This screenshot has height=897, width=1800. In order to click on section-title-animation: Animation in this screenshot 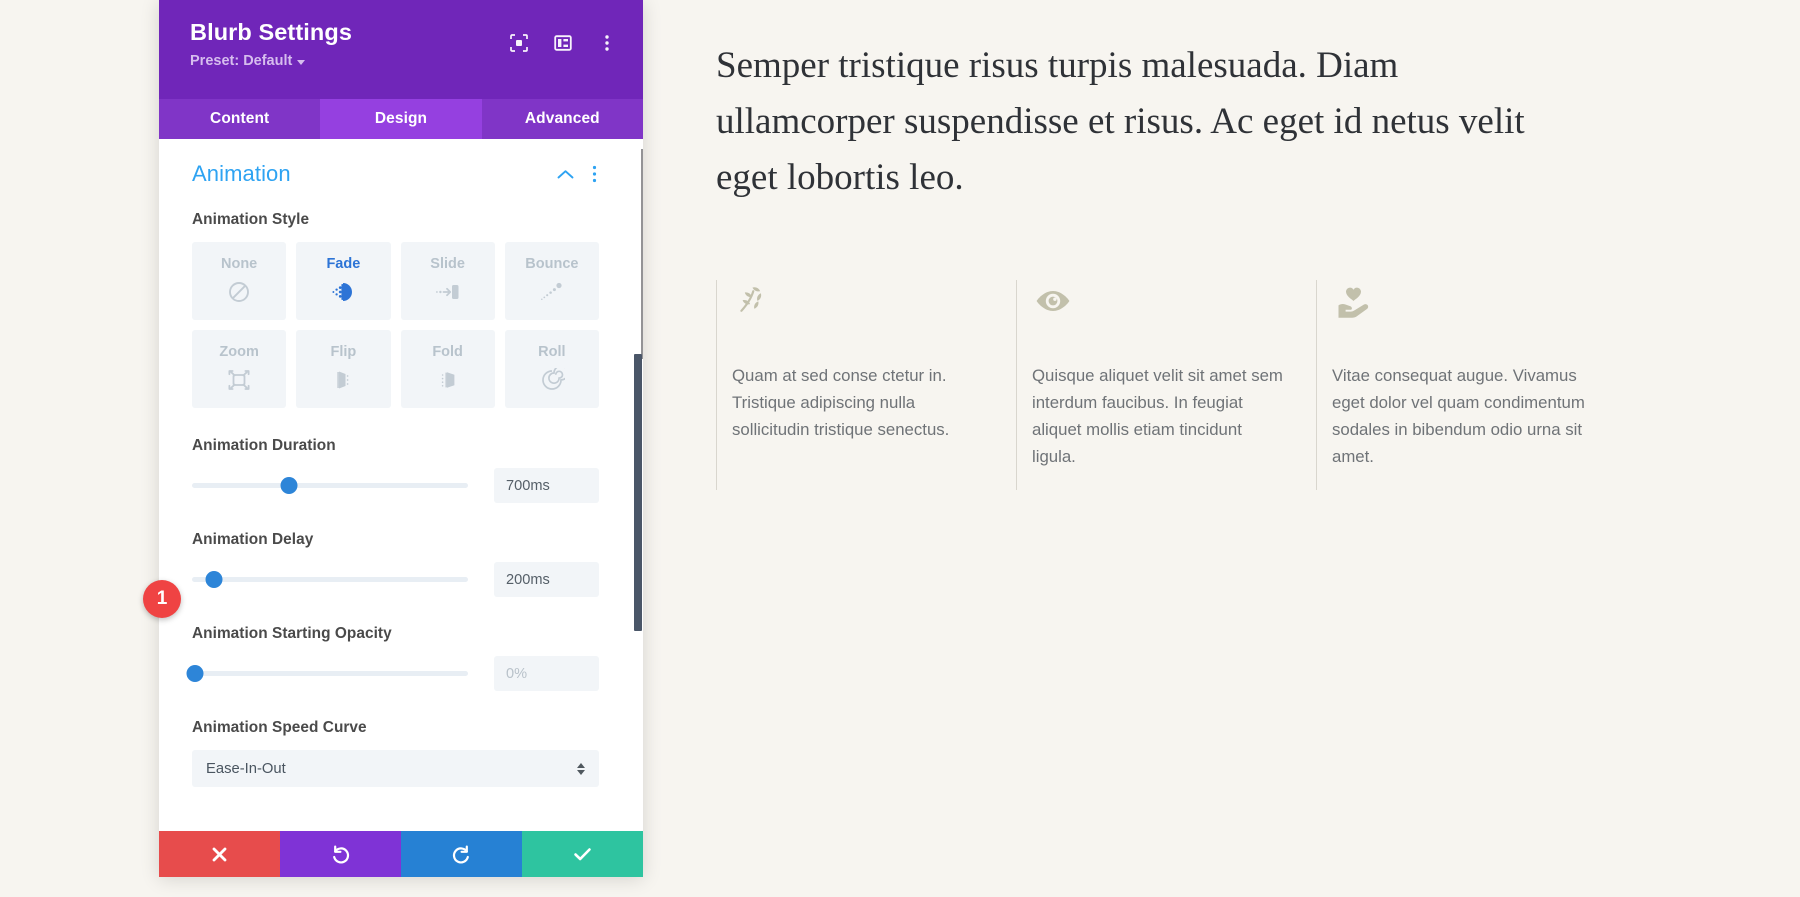, I will do `click(241, 173)`.